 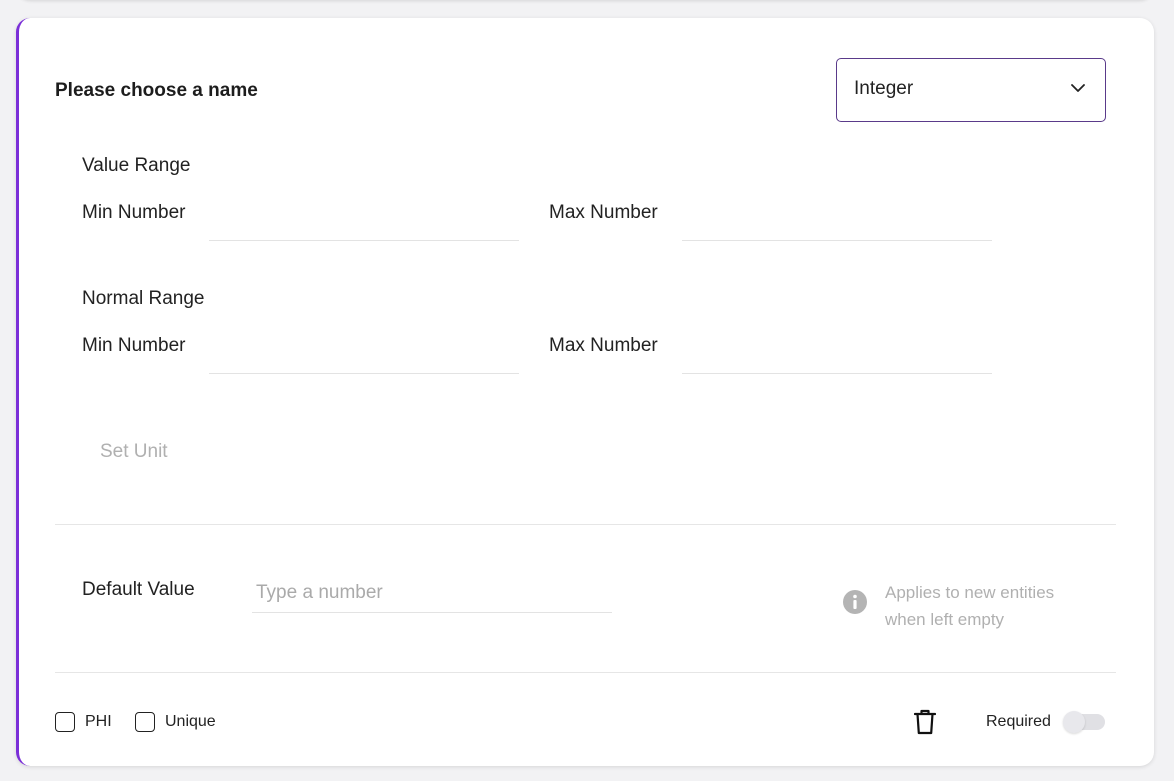 What do you see at coordinates (134, 345) in the screenshot?
I see `normal-range-min-label: Min Number` at bounding box center [134, 345].